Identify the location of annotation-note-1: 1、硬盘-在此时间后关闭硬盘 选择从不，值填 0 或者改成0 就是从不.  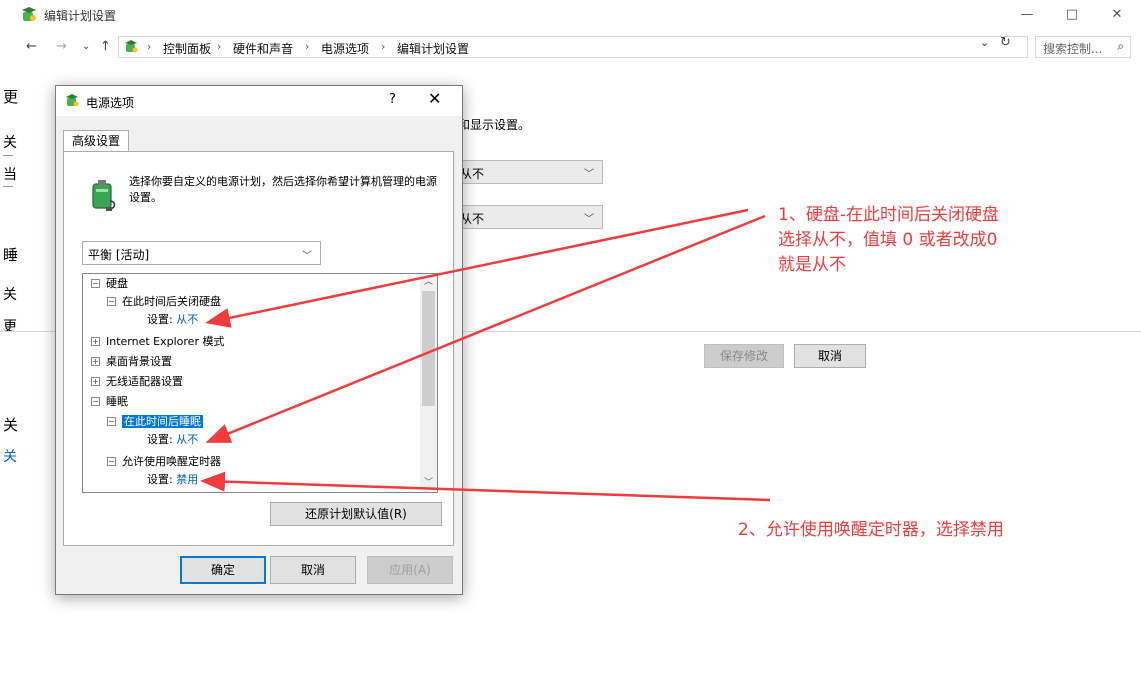
(888, 240).